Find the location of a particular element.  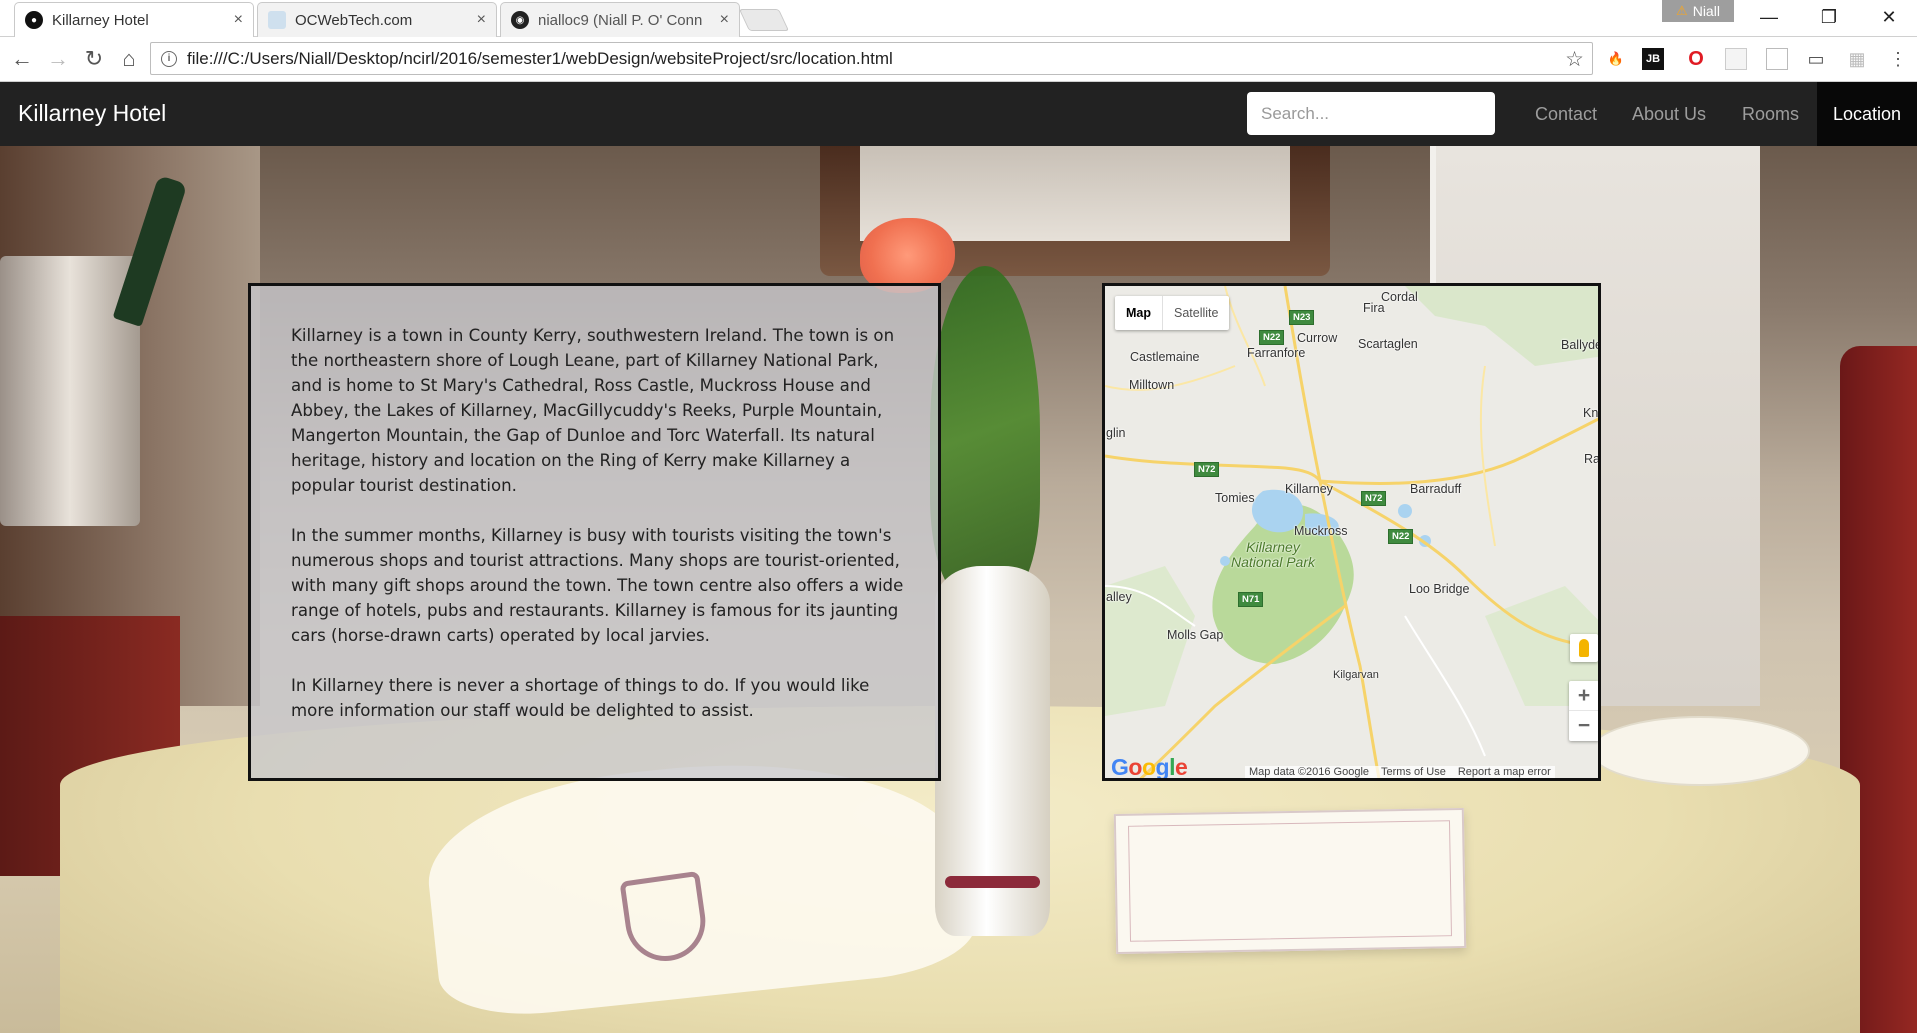

profile-button: ⚠ Niall is located at coordinates (1698, 11).